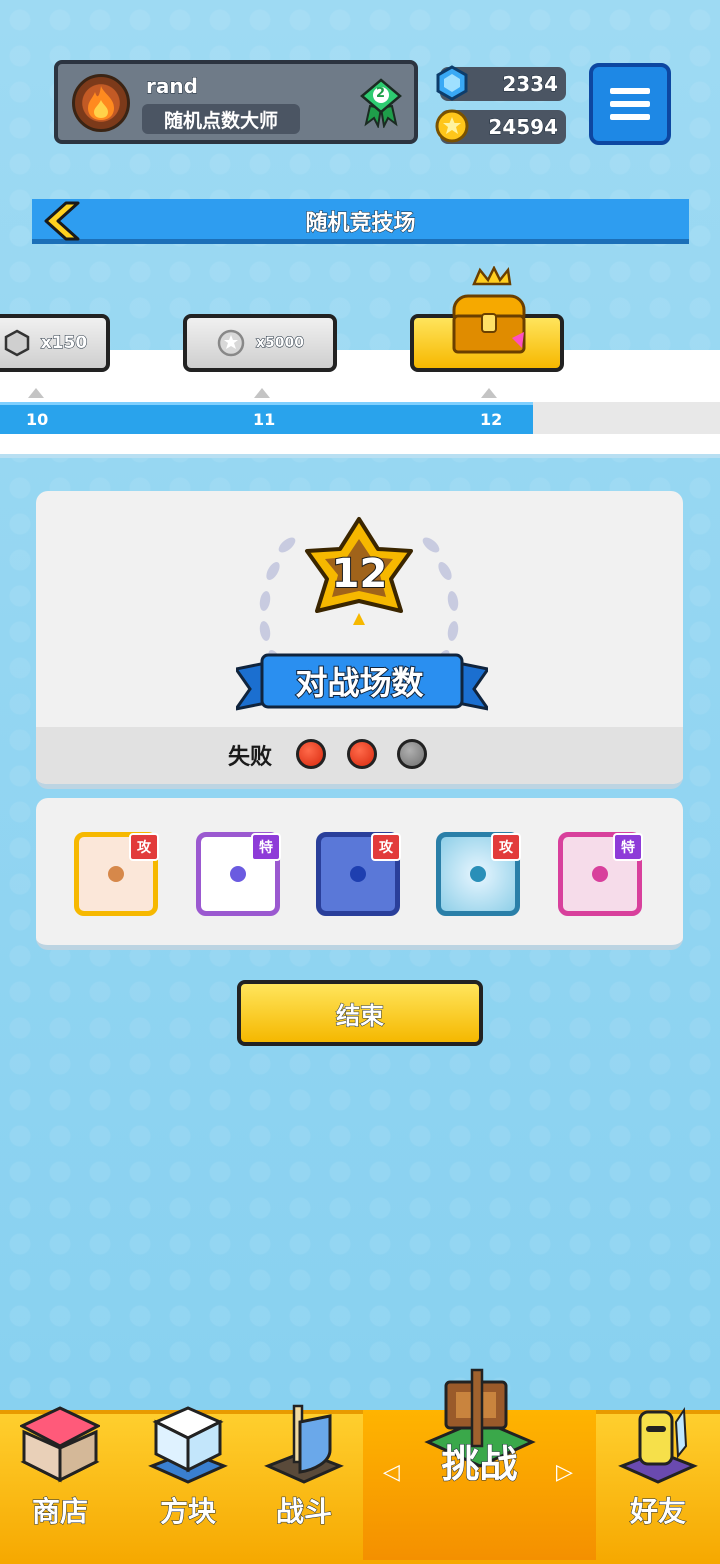  What do you see at coordinates (381, 105) in the screenshot?
I see `rank-badge: 2` at bounding box center [381, 105].